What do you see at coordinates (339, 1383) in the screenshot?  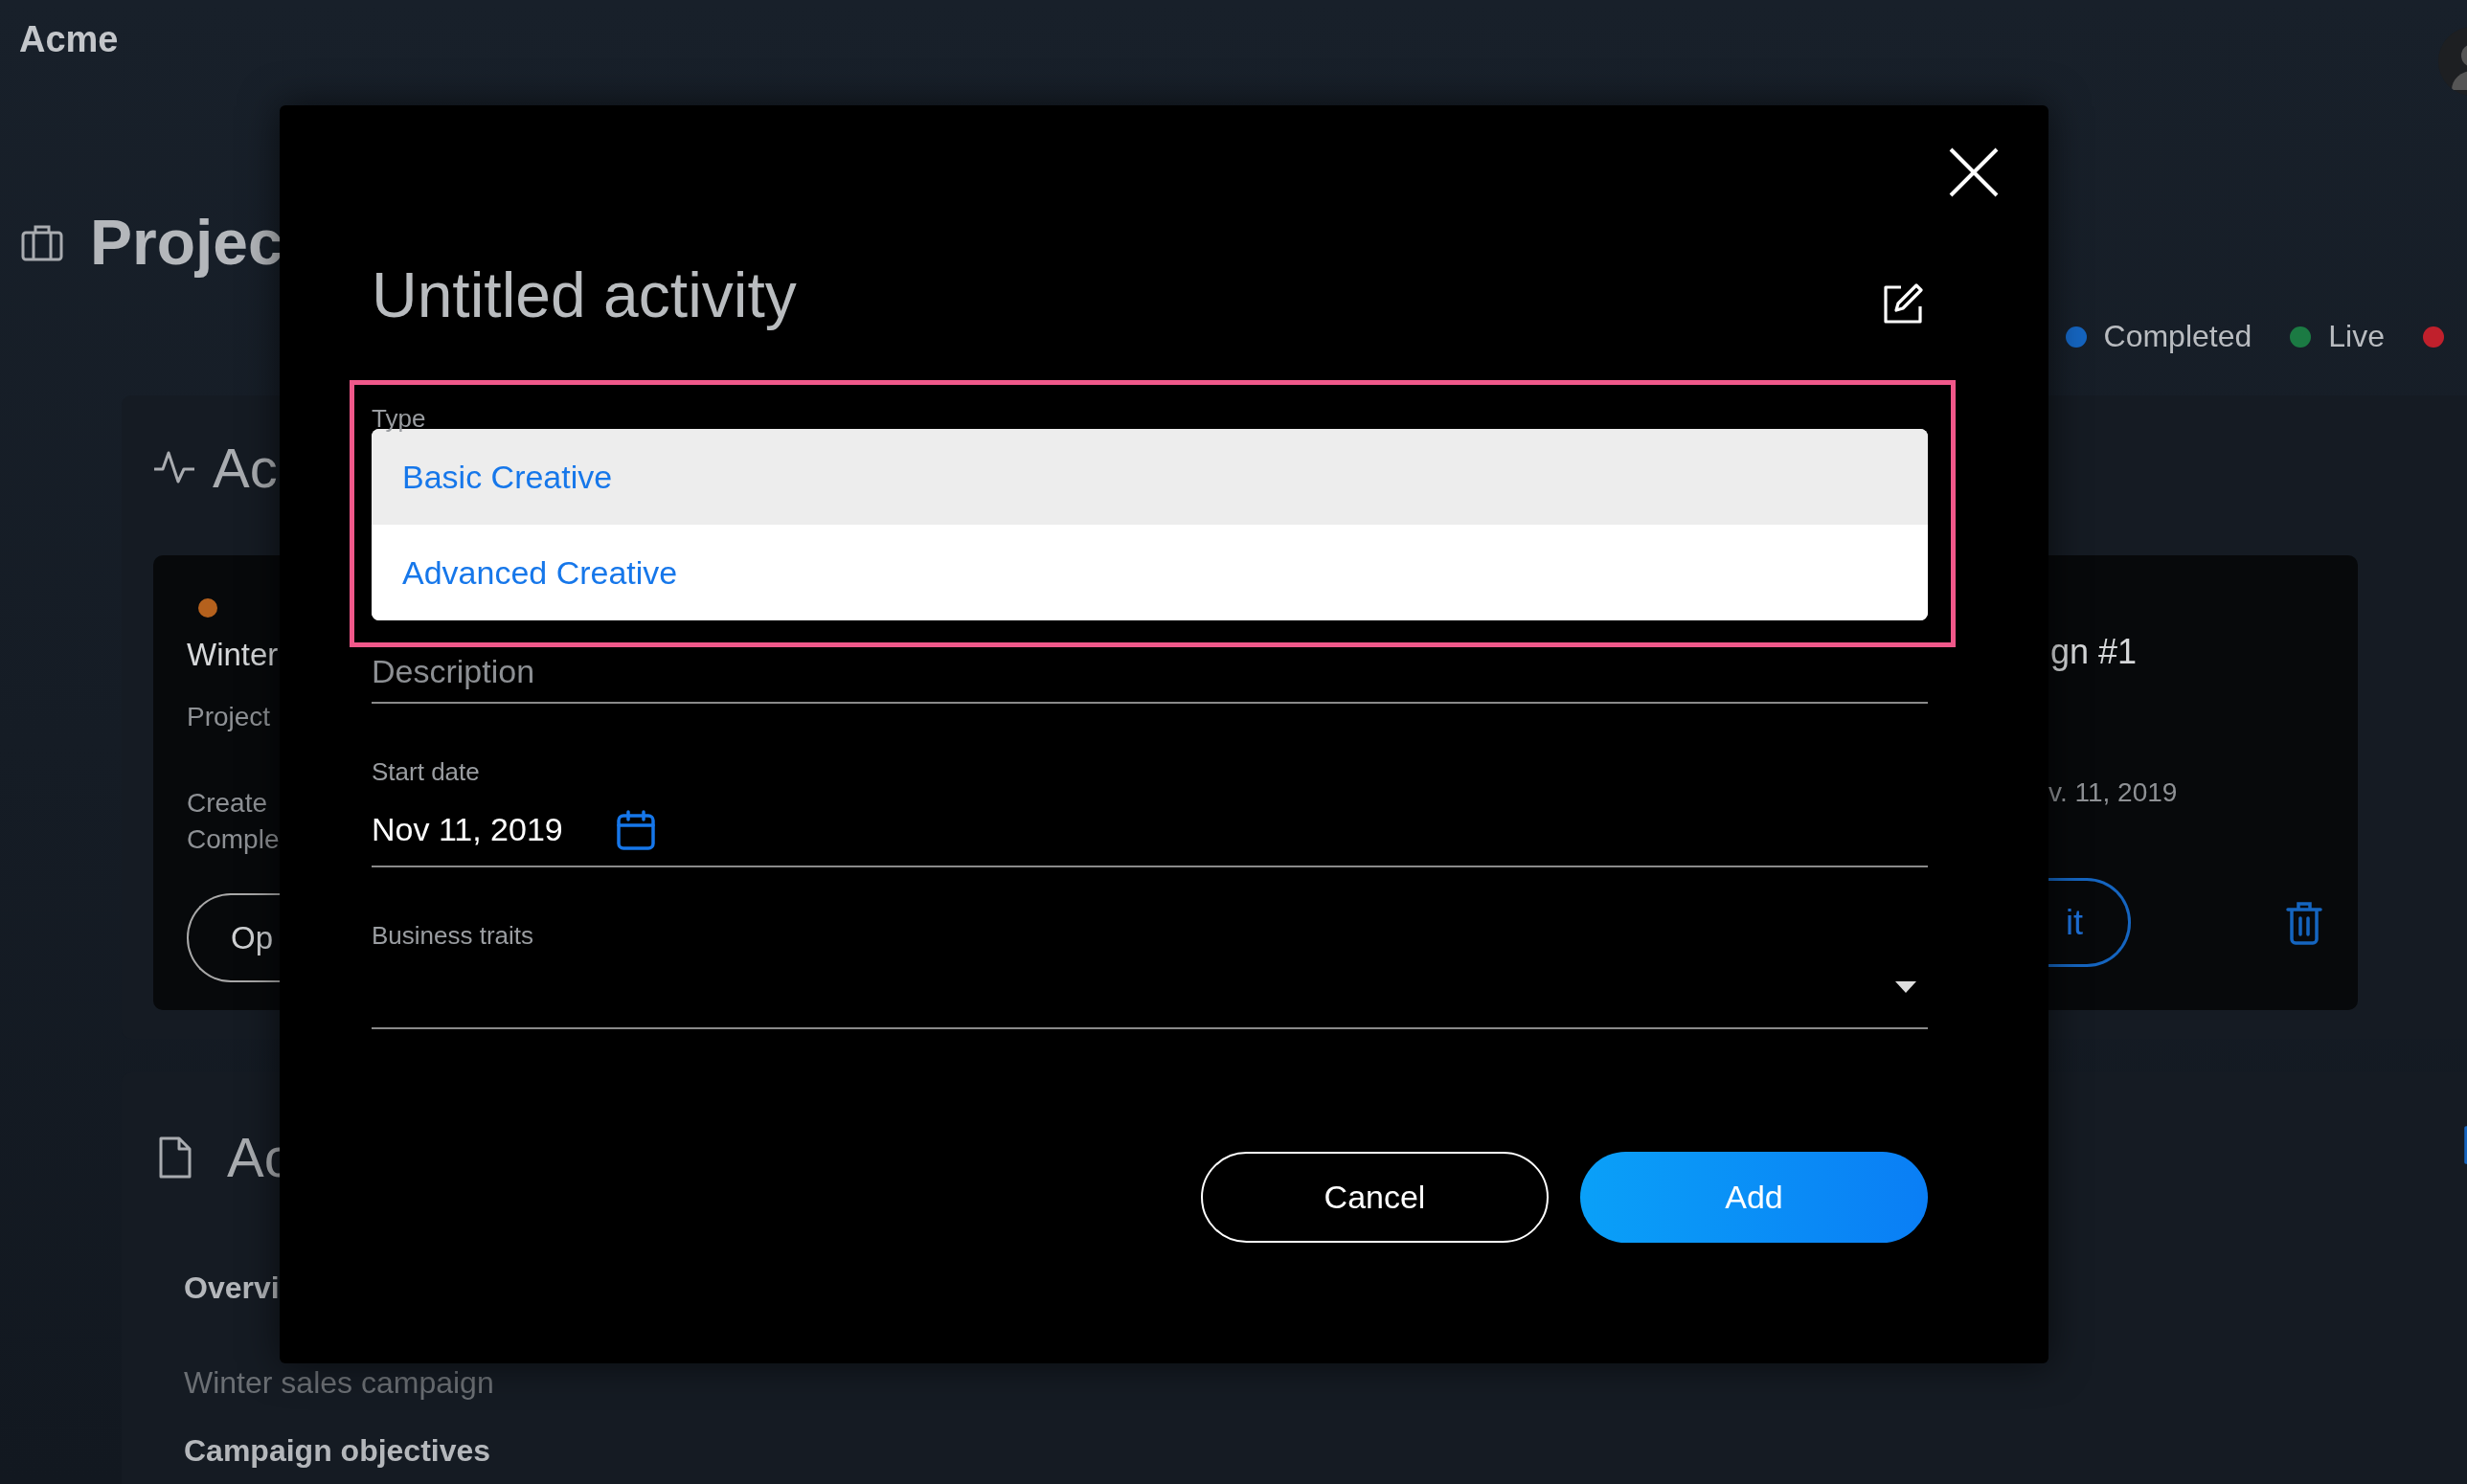 I see `overview-text: Winter sales campaign` at bounding box center [339, 1383].